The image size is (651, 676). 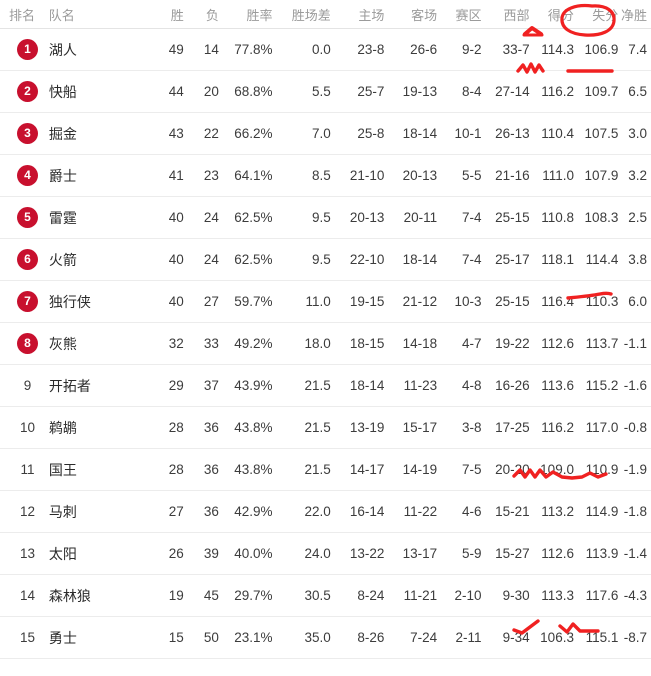 I want to click on team-name: 开拓者, so click(x=70, y=386).